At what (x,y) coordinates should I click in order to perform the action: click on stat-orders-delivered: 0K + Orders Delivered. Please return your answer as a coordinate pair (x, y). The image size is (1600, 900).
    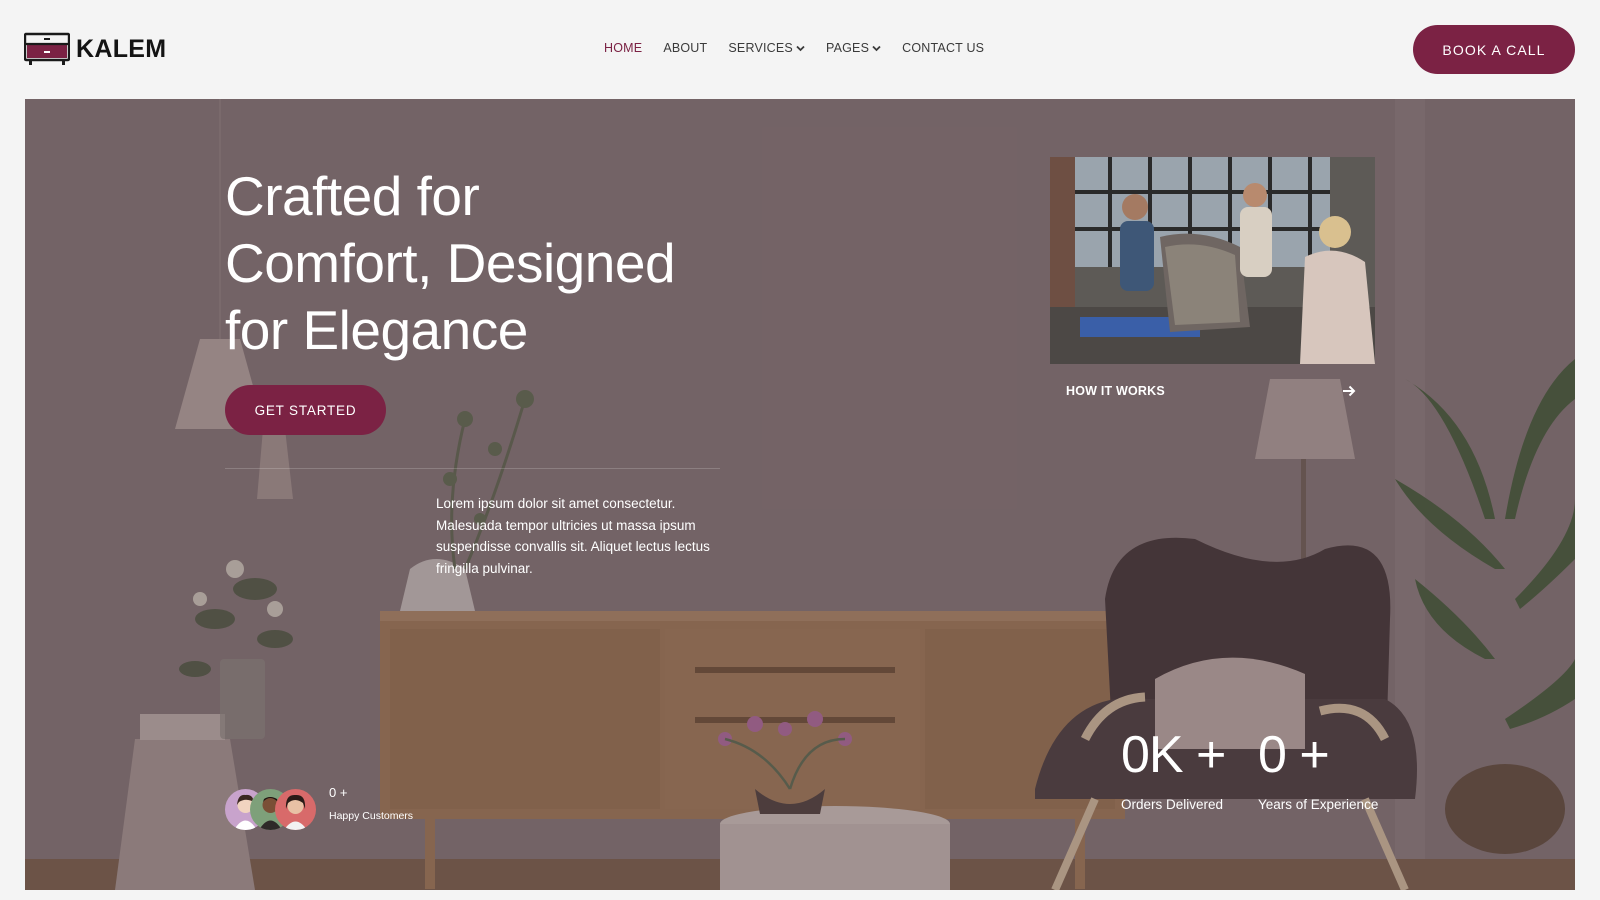
    Looking at the image, I should click on (1173, 768).